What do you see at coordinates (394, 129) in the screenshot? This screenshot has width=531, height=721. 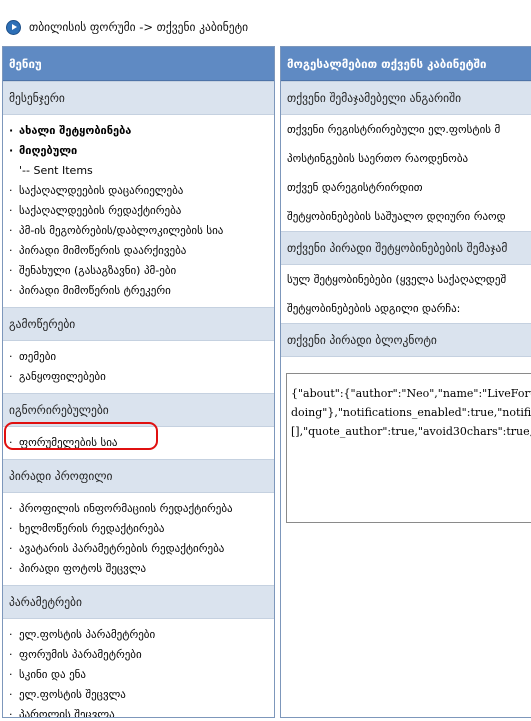 I see `email-row: თქვენი რეგისტრირებული ელ.ფოსტის მ` at bounding box center [394, 129].